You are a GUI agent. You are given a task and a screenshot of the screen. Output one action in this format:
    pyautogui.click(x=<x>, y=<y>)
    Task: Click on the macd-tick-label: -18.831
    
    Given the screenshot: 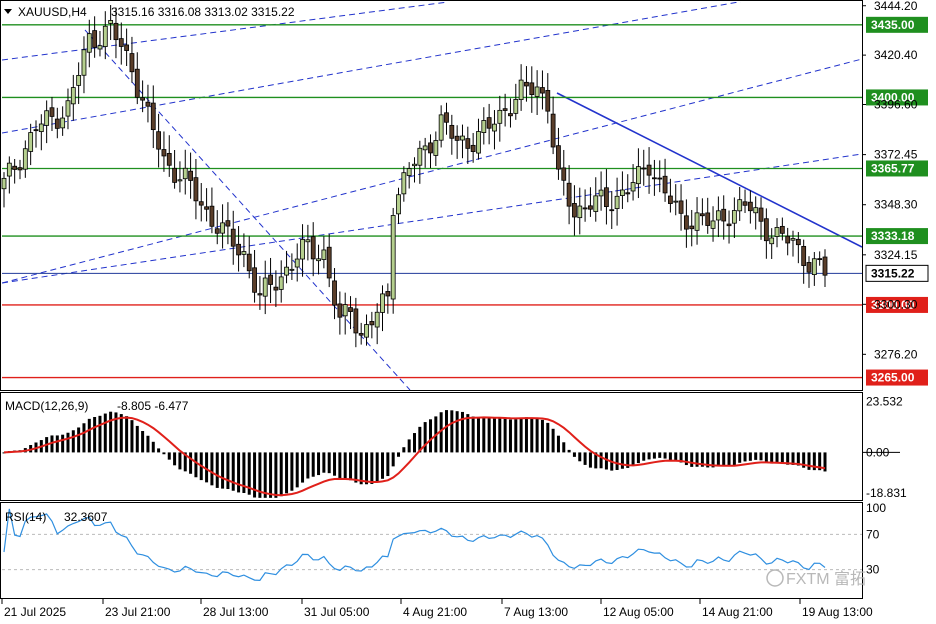 What is the action you would take?
    pyautogui.click(x=886, y=493)
    